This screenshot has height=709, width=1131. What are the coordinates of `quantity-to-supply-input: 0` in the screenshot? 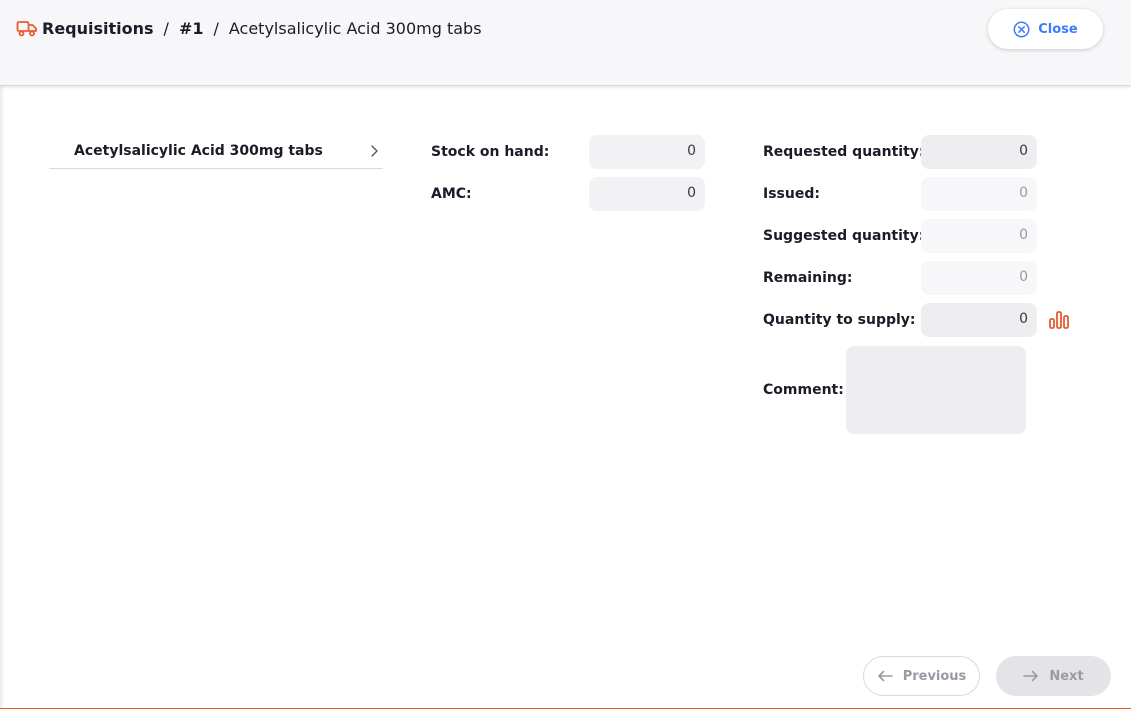 It's located at (979, 320).